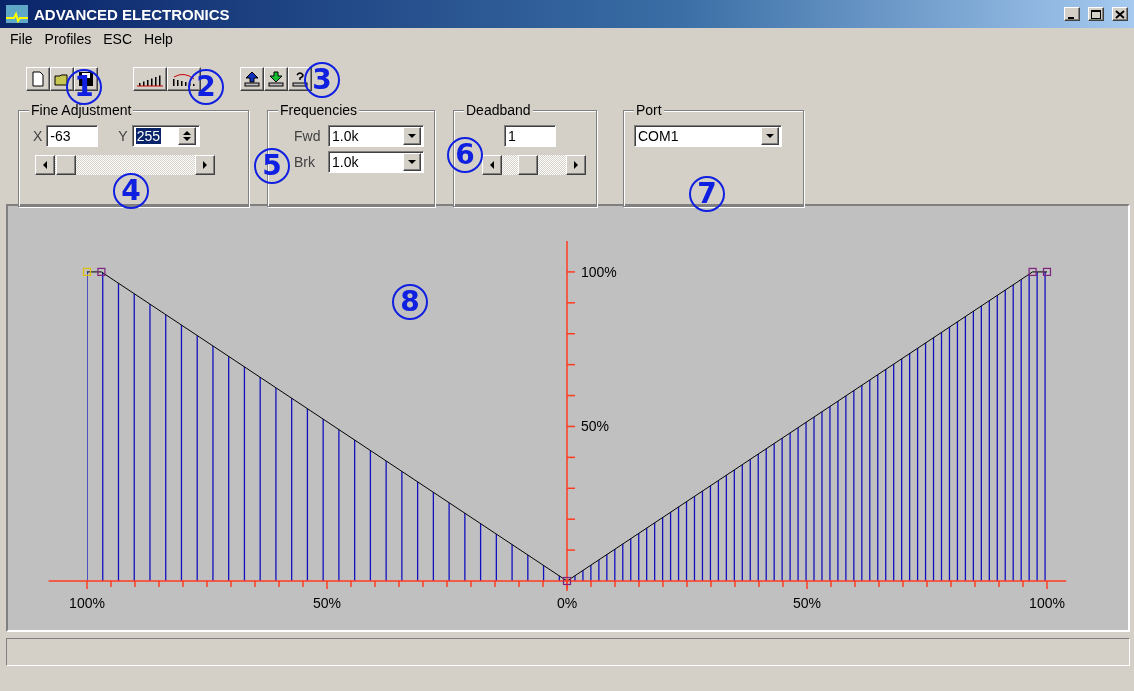 Image resolution: width=1134 pixels, height=691 pixels. Describe the element at coordinates (308, 136) in the screenshot. I see `field-label: Fwd` at that location.